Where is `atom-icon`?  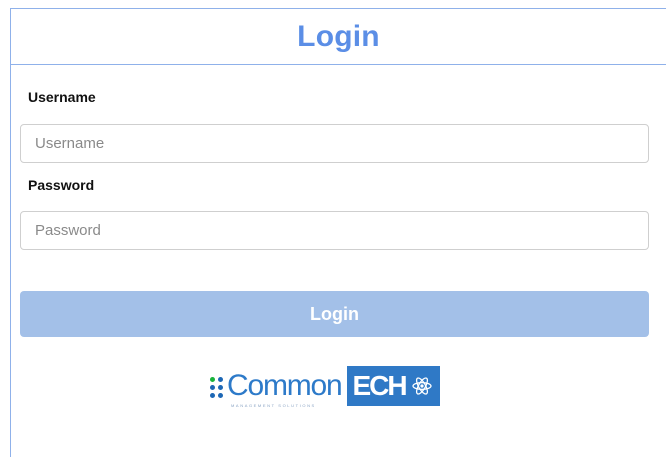 atom-icon is located at coordinates (421, 386).